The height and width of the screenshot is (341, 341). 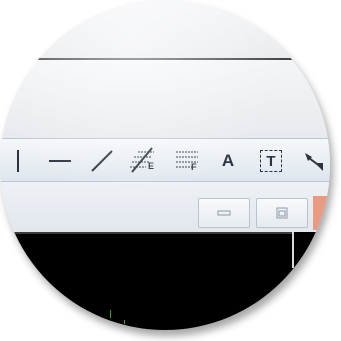 I want to click on horizontal-line-tool-icon, so click(x=60, y=161).